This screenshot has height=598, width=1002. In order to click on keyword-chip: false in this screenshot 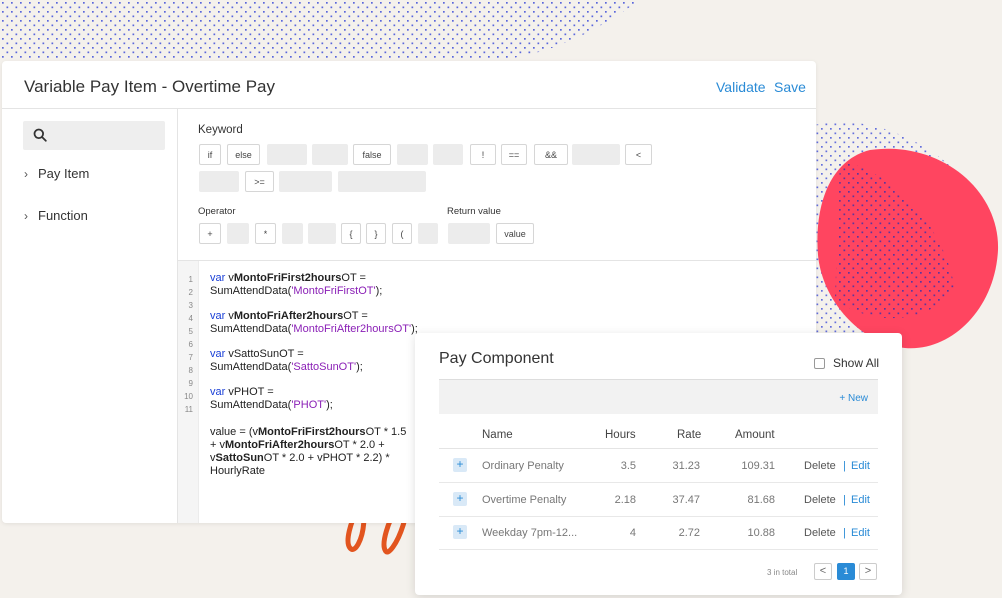, I will do `click(372, 154)`.